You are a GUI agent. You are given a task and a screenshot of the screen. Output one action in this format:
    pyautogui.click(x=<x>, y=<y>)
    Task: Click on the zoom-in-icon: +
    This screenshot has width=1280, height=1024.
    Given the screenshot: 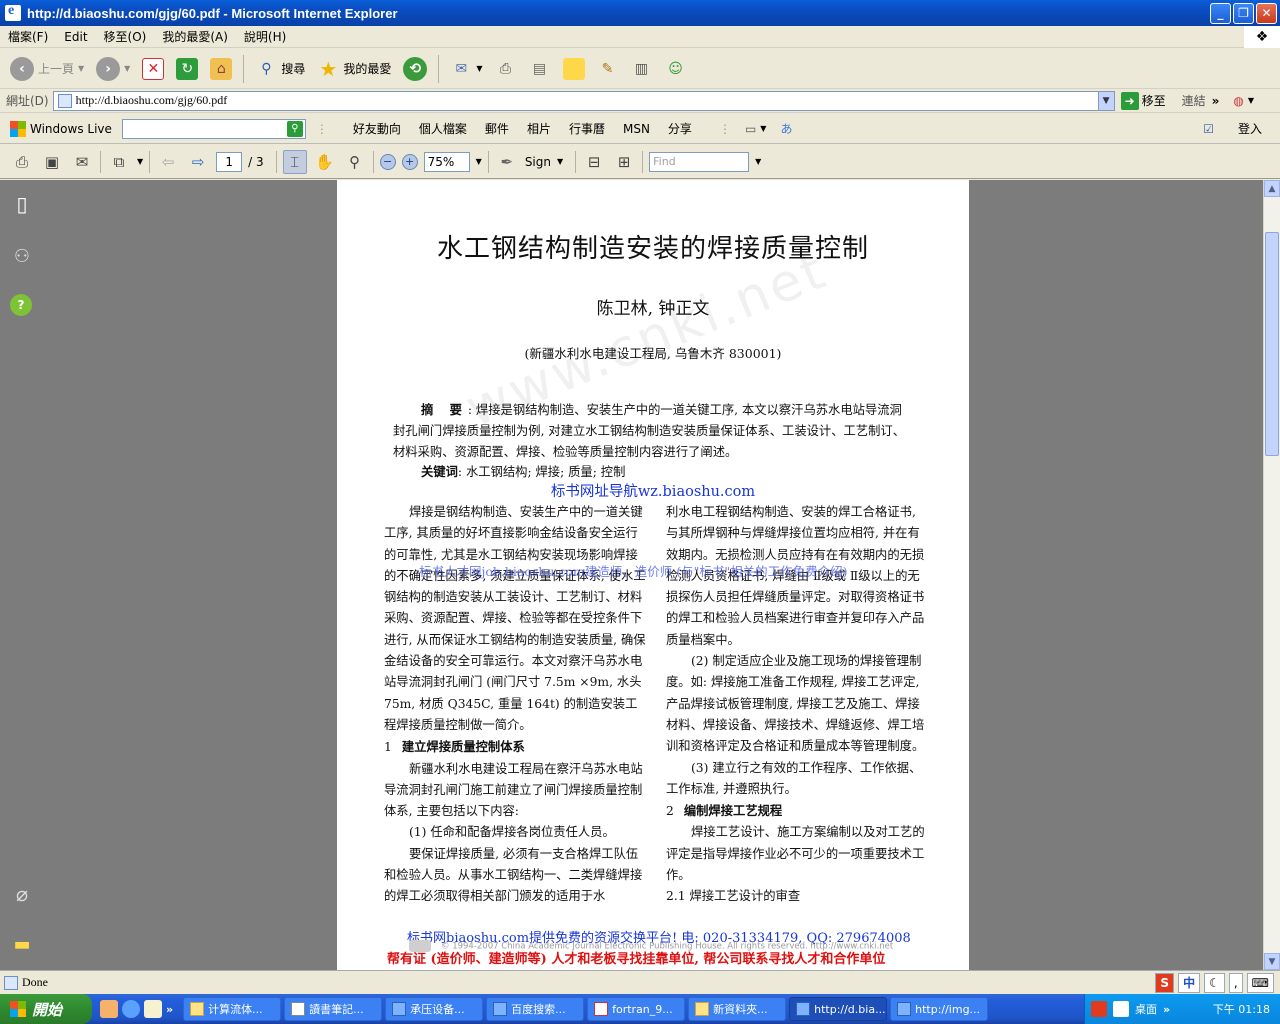 What is the action you would take?
    pyautogui.click(x=409, y=161)
    